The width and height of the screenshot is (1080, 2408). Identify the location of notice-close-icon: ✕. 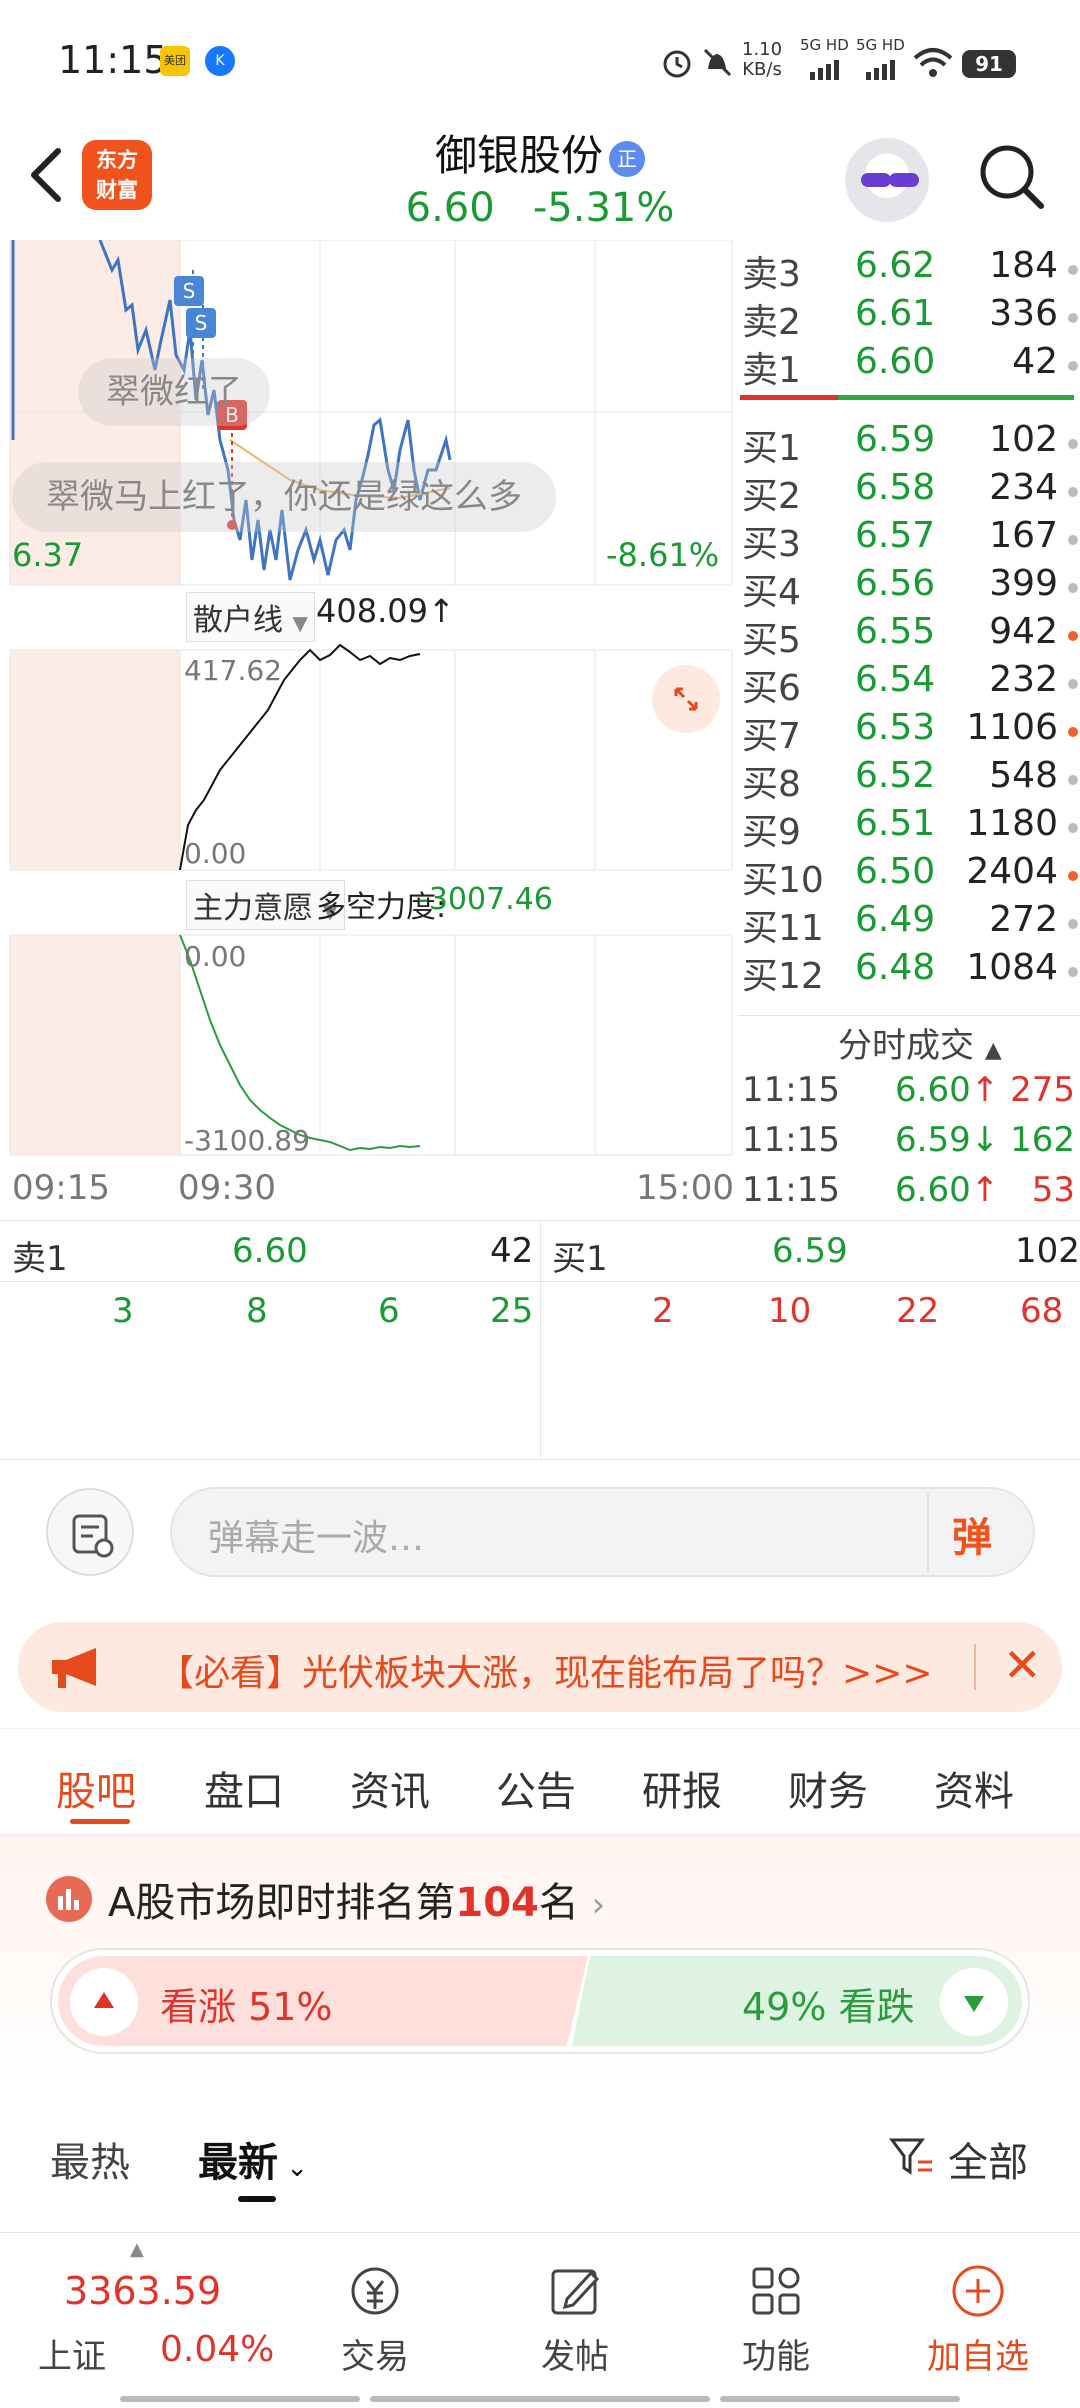
(1022, 1665).